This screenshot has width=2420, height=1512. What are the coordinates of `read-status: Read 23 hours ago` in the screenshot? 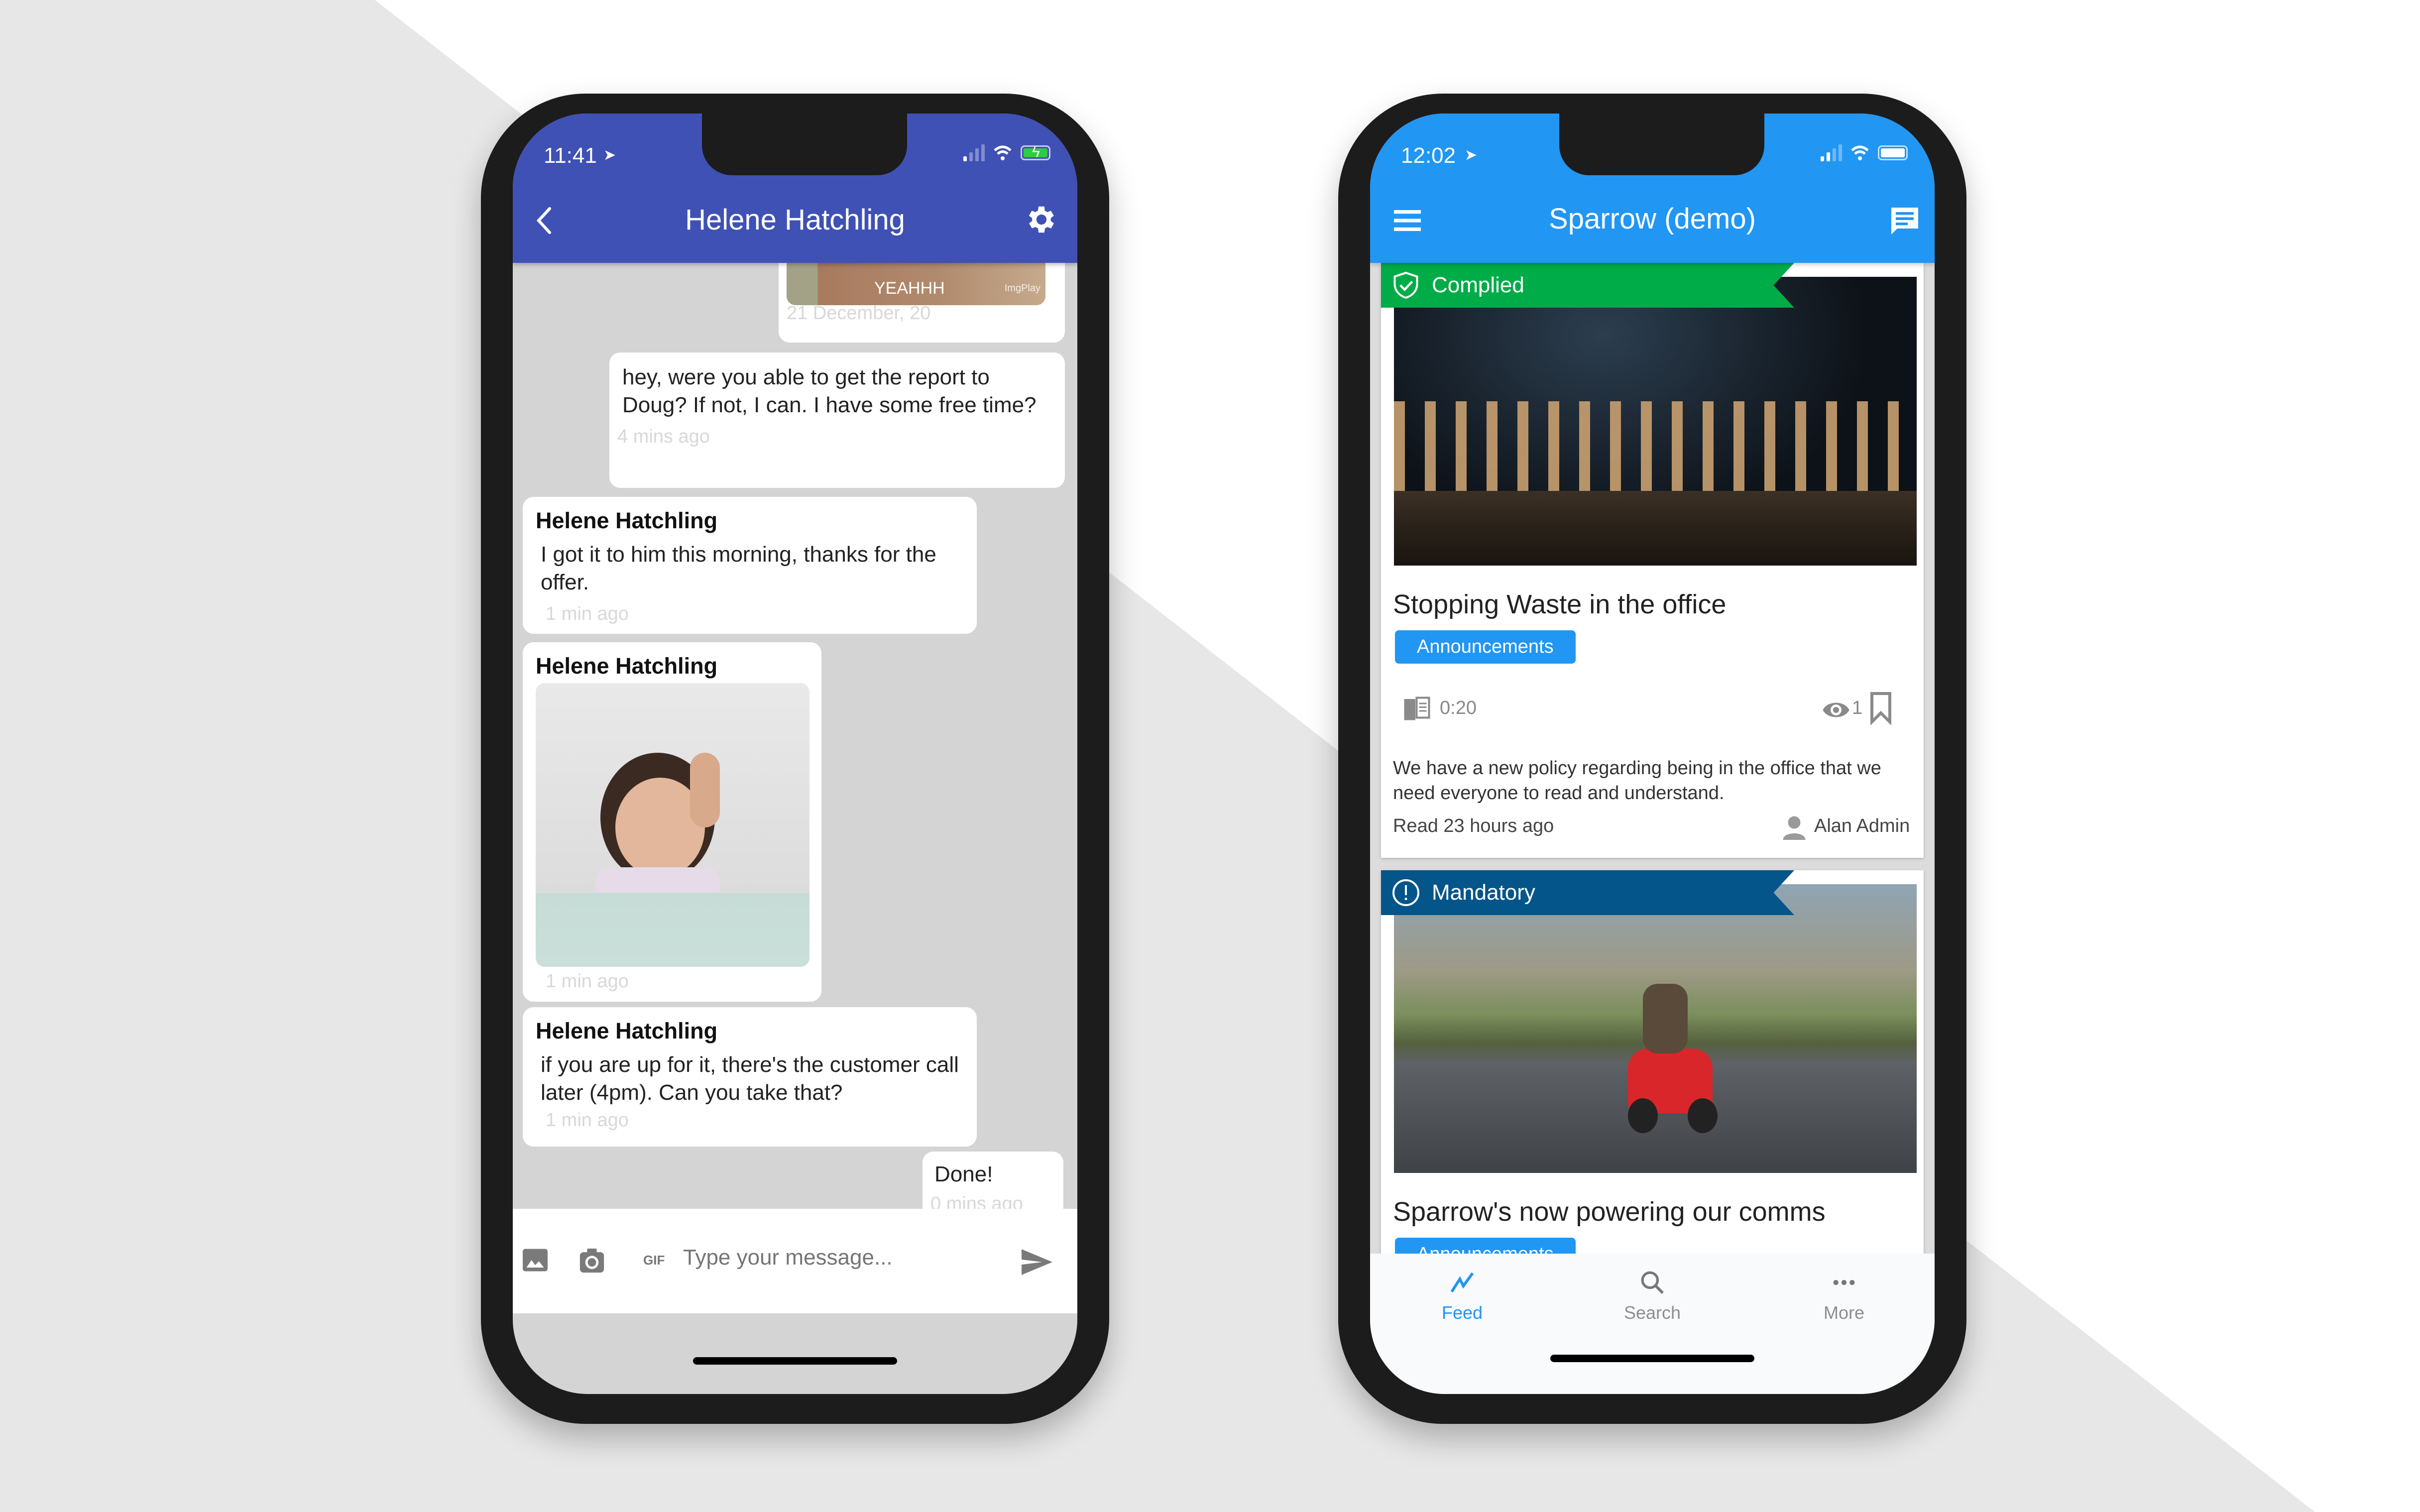 It's located at (1474, 826).